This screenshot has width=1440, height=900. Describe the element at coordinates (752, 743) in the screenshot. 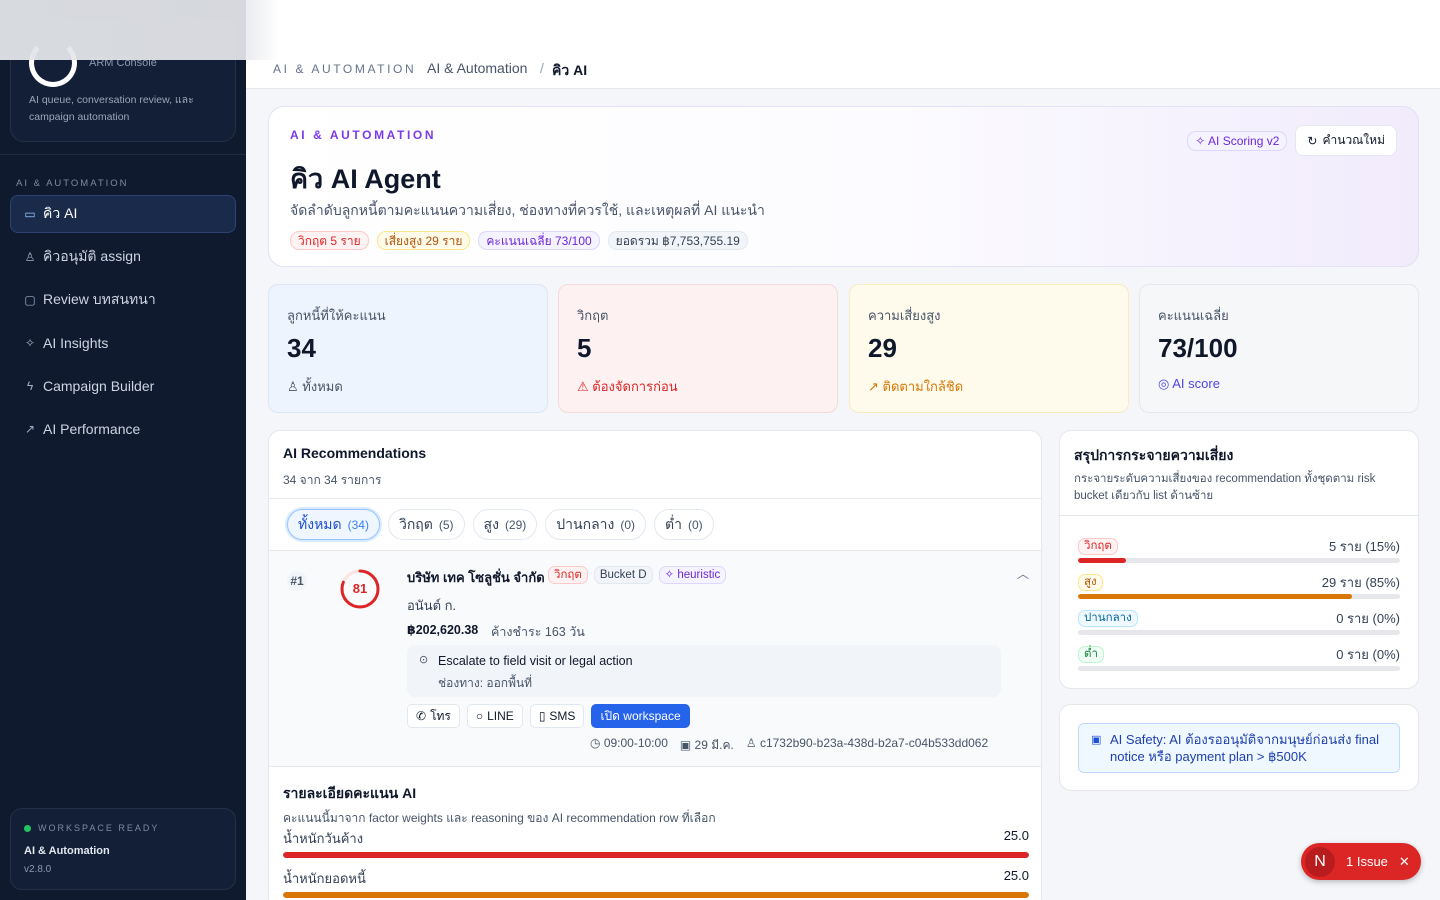

I see `user-icon: ♙` at that location.